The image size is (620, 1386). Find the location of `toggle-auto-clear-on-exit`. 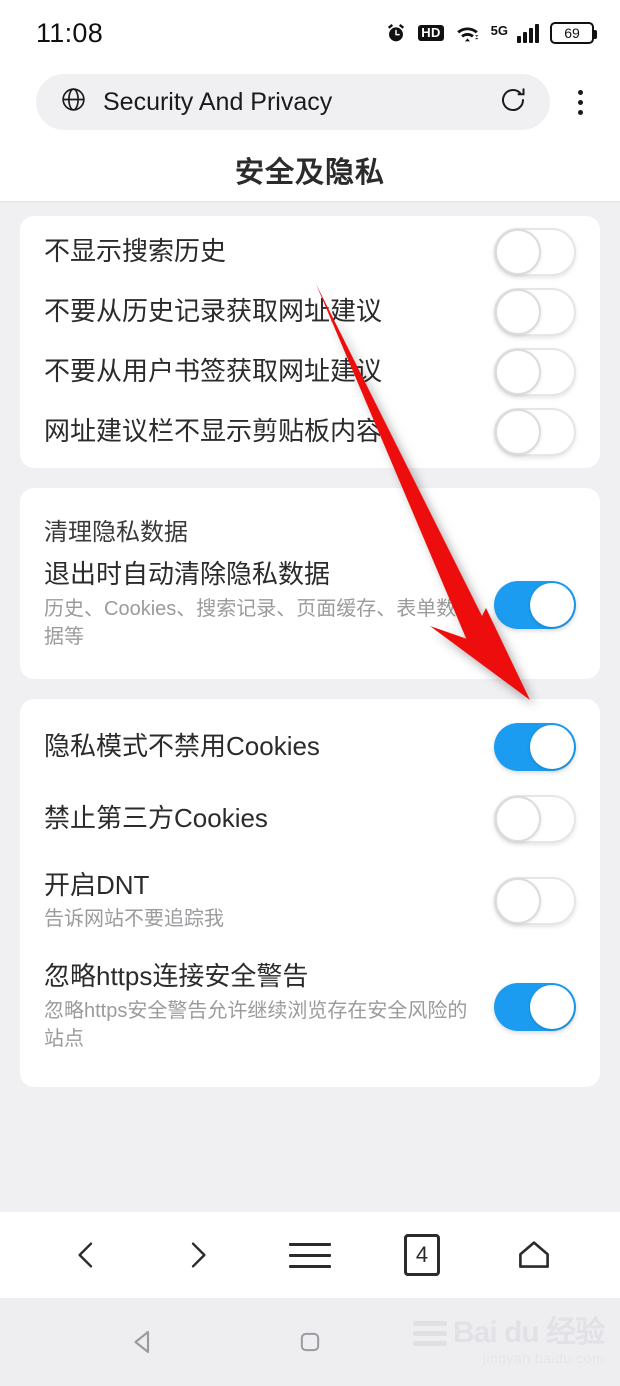

toggle-auto-clear-on-exit is located at coordinates (535, 605).